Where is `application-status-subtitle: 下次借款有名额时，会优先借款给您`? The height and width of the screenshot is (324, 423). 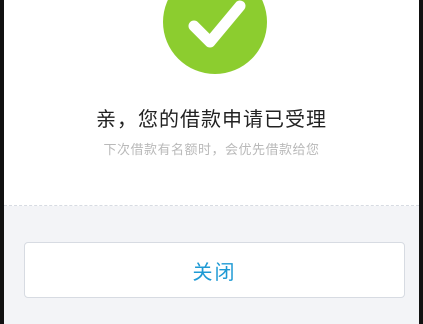
application-status-subtitle: 下次借款有名额时，会优先借款给您 is located at coordinates (211, 150).